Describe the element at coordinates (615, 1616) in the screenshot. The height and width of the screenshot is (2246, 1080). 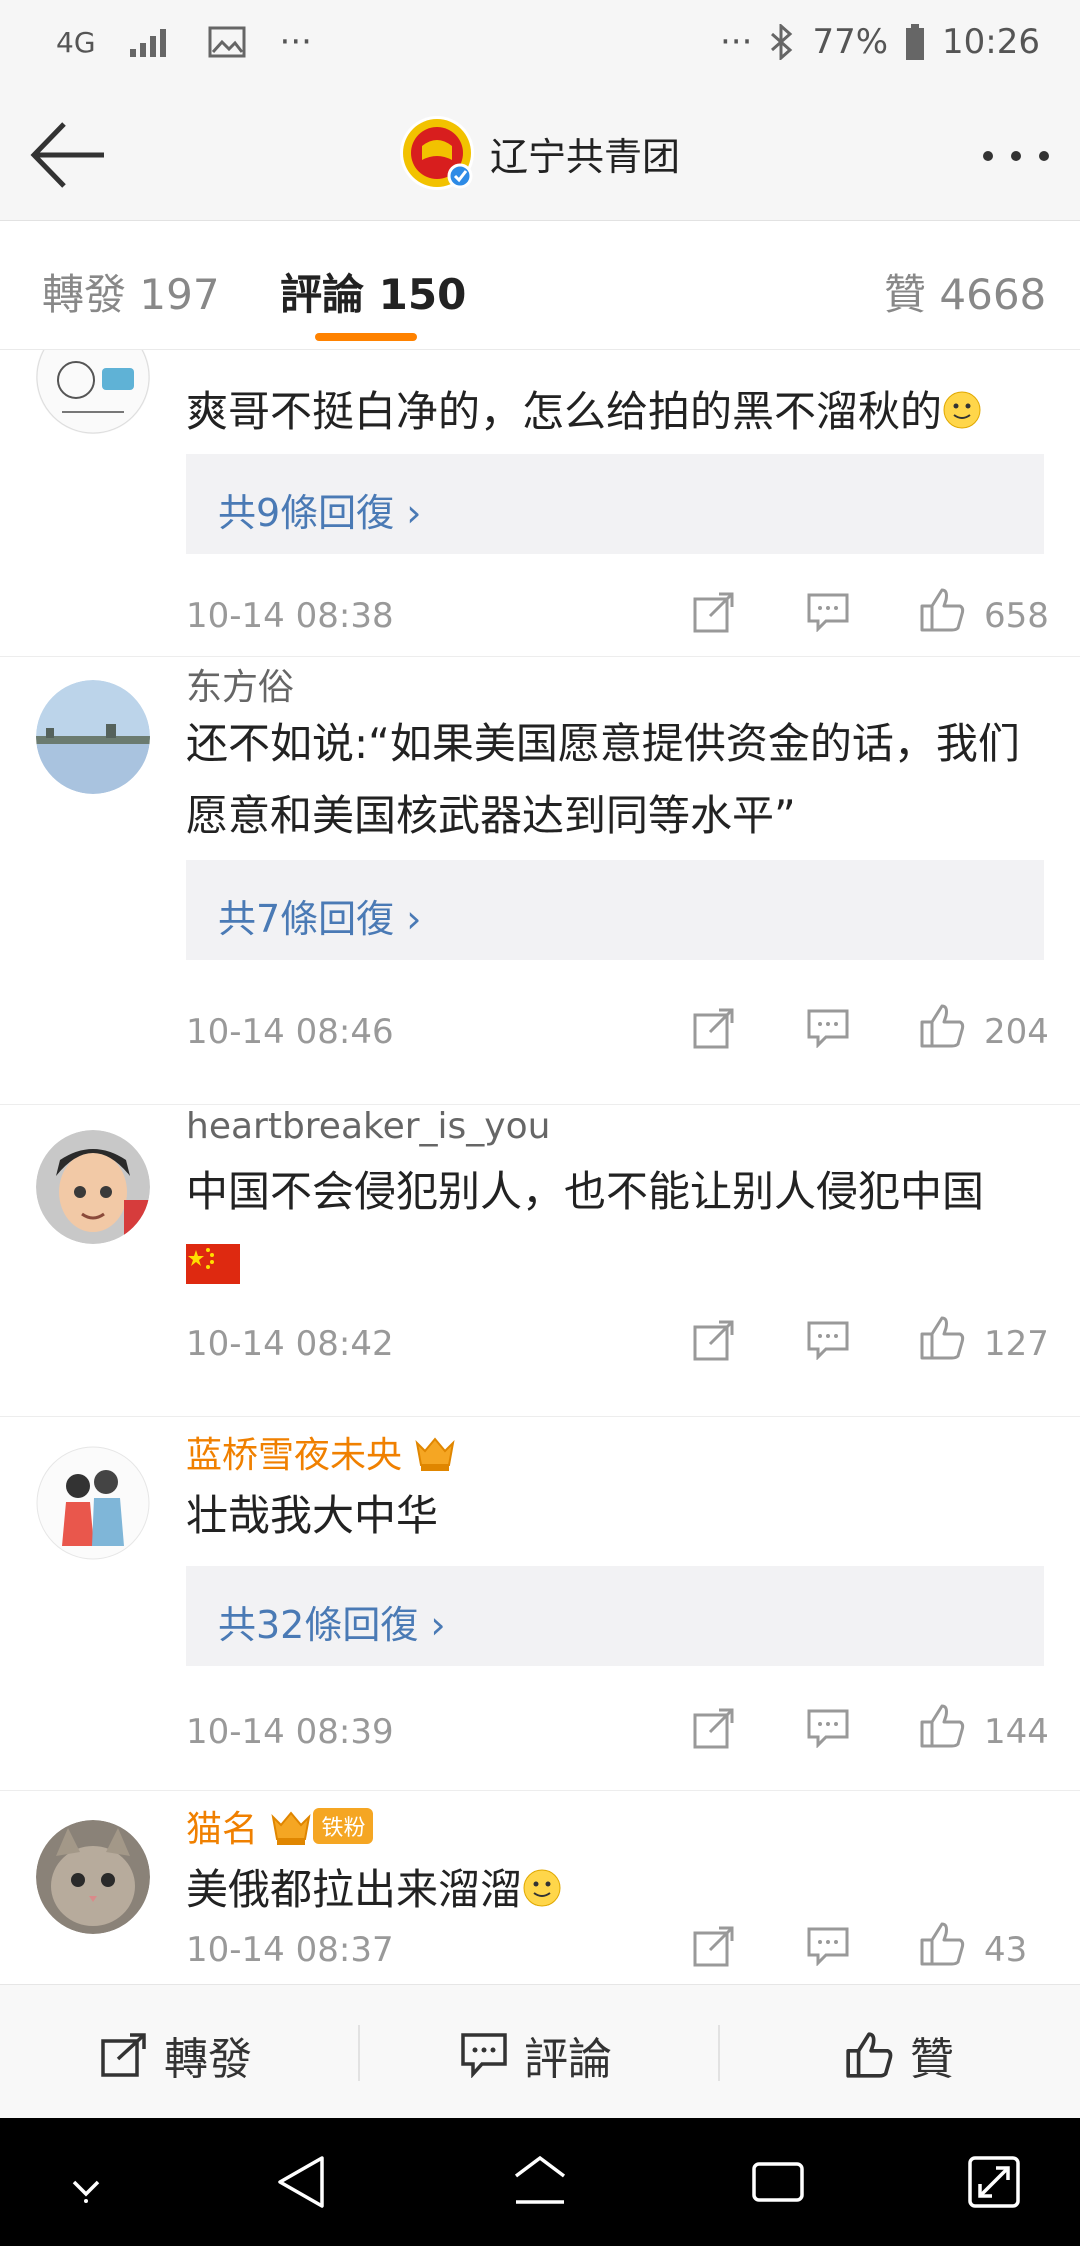
I see `reply-box: 共32條回復 ›` at that location.